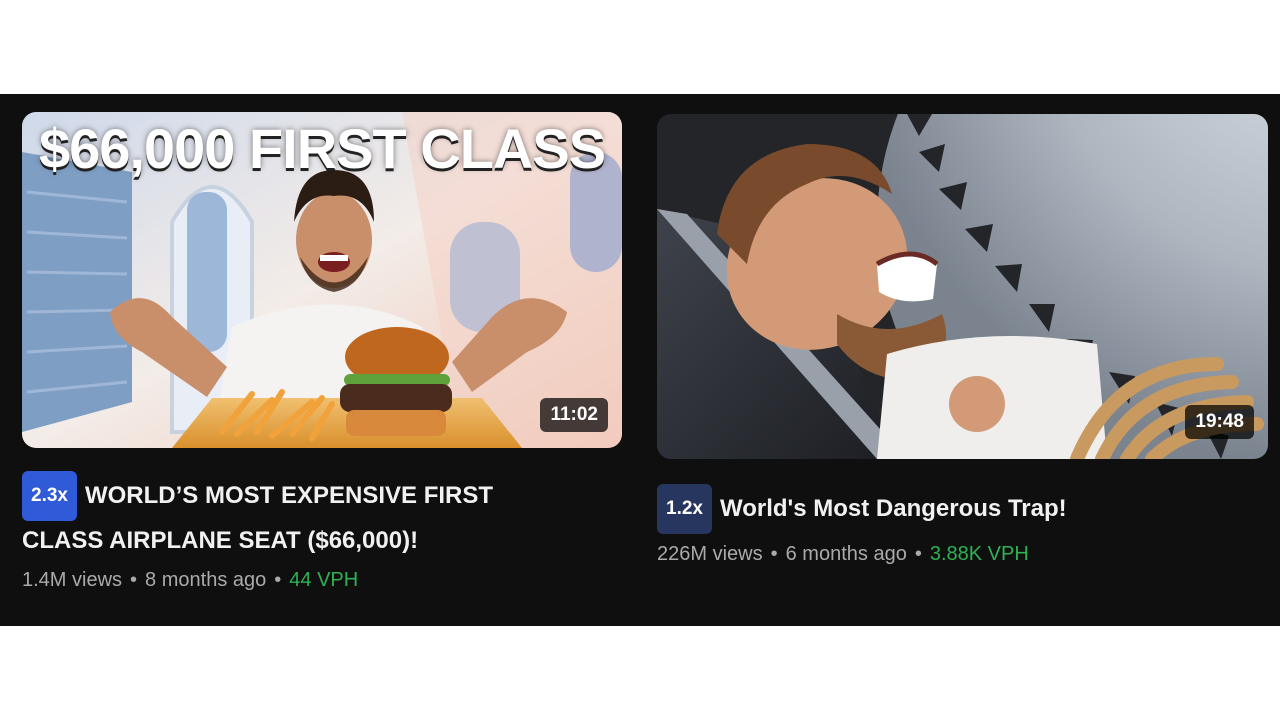 The height and width of the screenshot is (720, 1280). What do you see at coordinates (324, 580) in the screenshot?
I see `views-per-hour: 44 VPH` at bounding box center [324, 580].